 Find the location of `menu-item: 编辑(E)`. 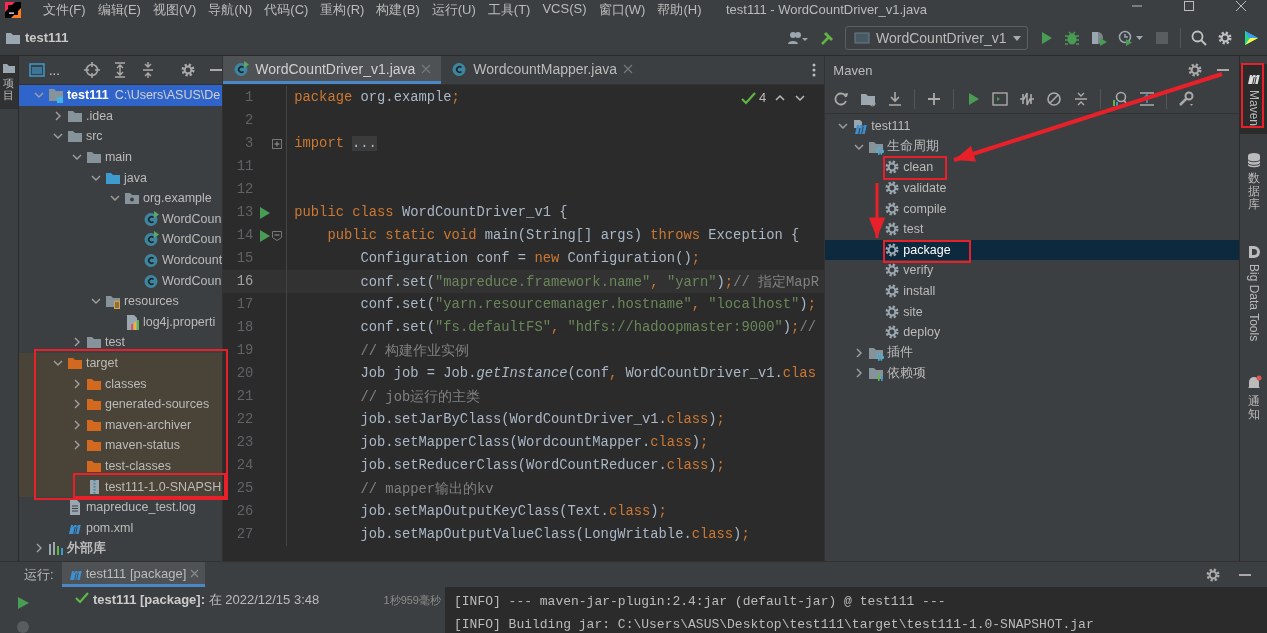

menu-item: 编辑(E) is located at coordinates (119, 10).